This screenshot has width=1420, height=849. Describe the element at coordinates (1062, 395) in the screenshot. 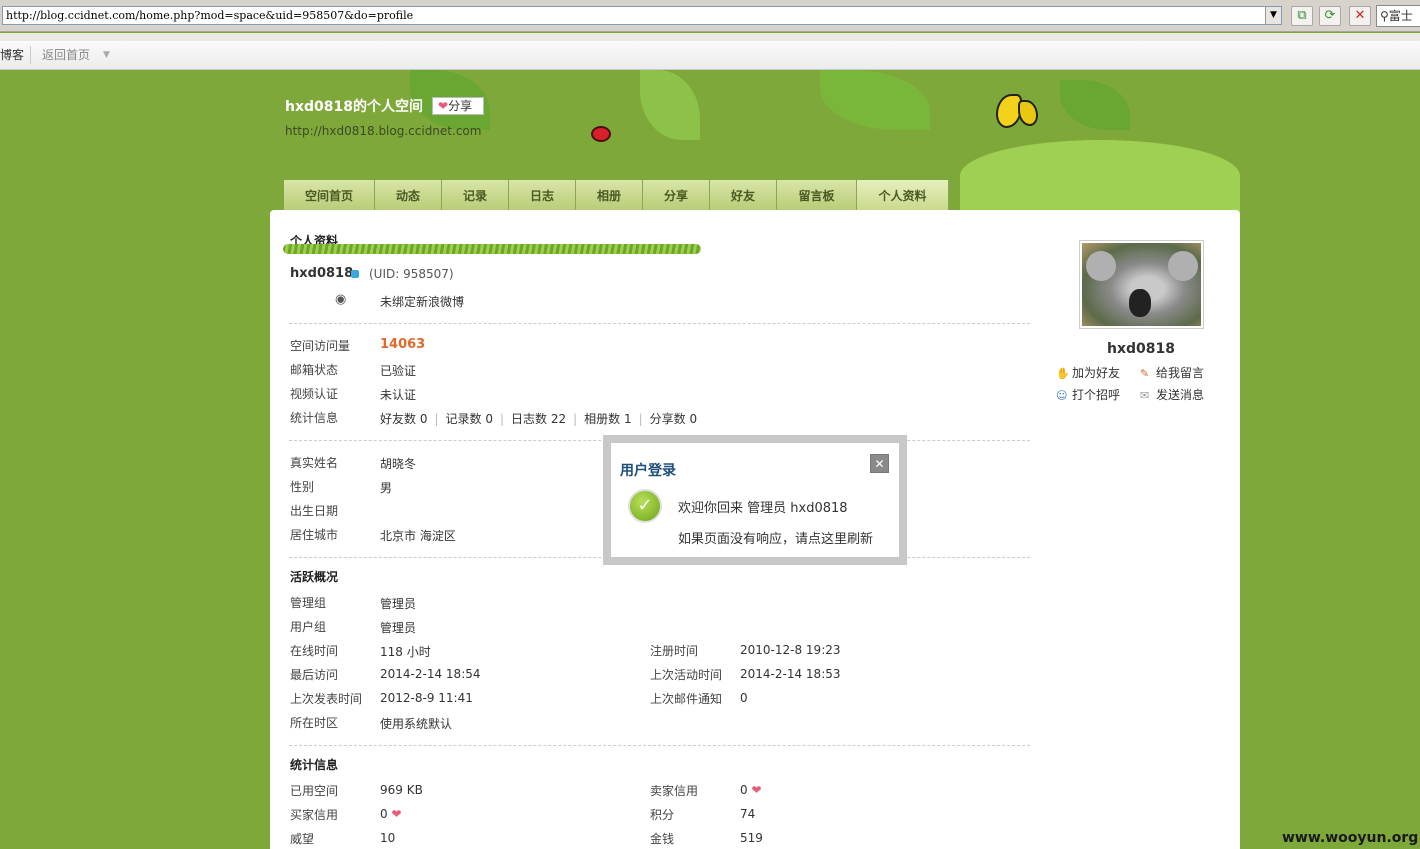

I see `greet-icon: ☺` at that location.